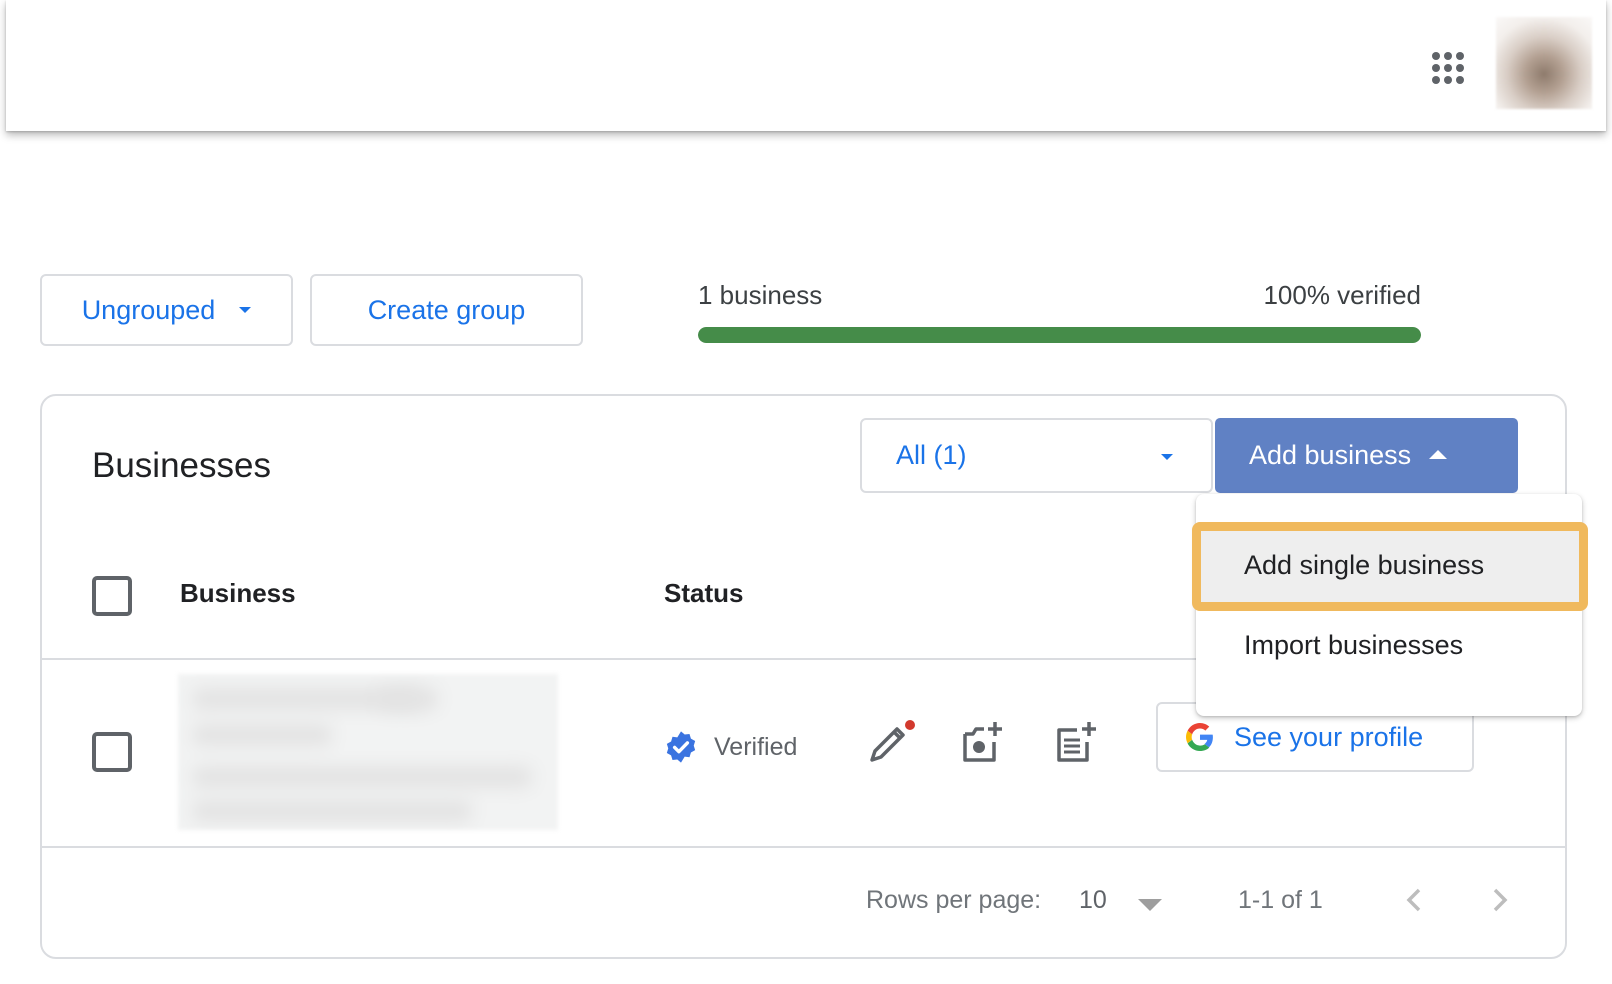 The image size is (1612, 984). I want to click on next-page-chevron-icon, so click(1500, 900).